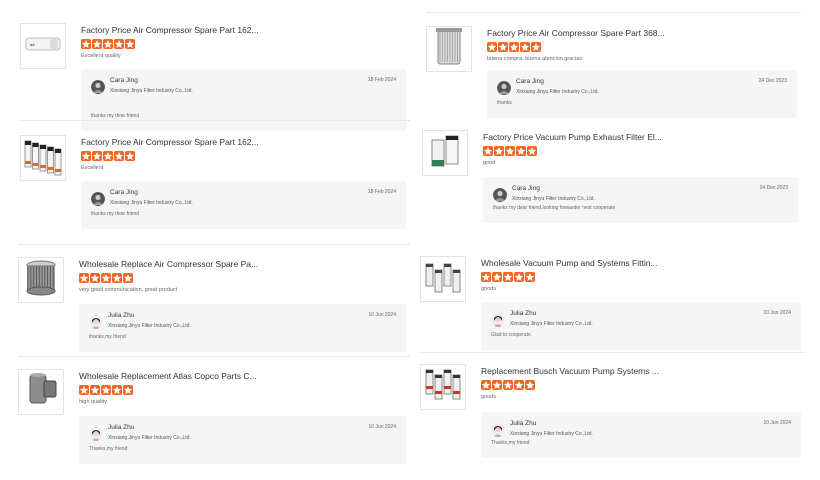 The image size is (820, 480). Describe the element at coordinates (108, 449) in the screenshot. I see `reply-text: Thanks,my friend` at that location.